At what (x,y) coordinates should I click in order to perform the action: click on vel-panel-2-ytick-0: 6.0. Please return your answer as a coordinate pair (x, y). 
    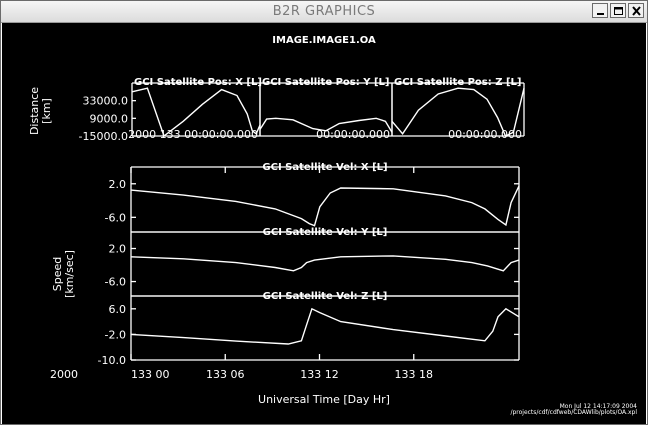
    Looking at the image, I should click on (118, 309).